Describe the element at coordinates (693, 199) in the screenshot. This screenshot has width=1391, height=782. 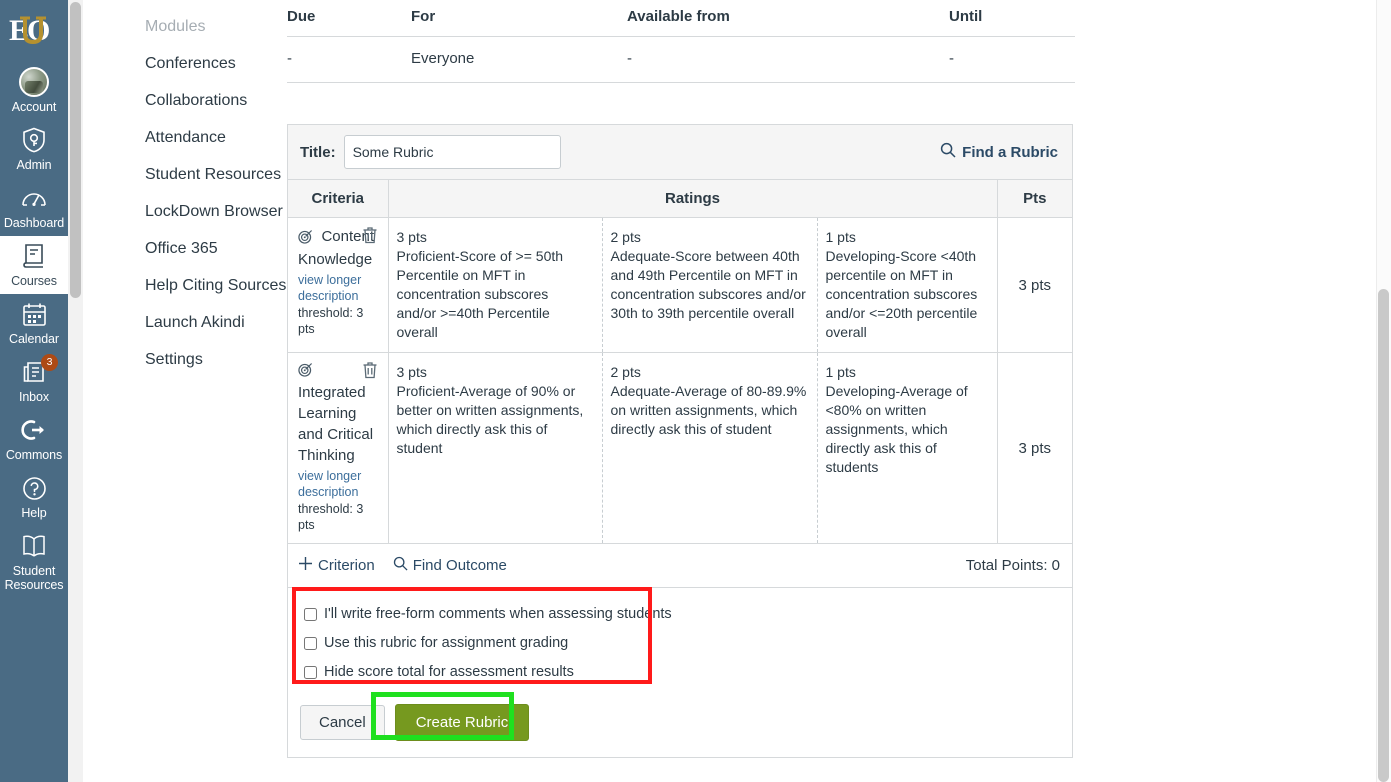
I see `rubric-column-ratings: Ratings` at that location.